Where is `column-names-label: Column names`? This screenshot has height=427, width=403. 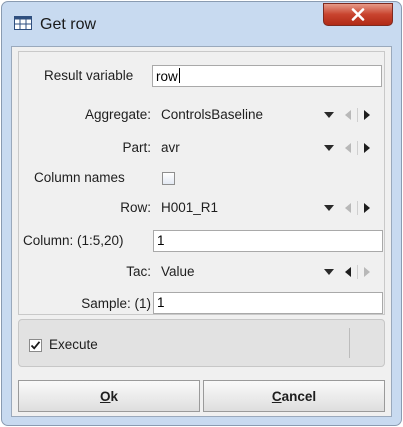 column-names-label: Column names is located at coordinates (79, 177).